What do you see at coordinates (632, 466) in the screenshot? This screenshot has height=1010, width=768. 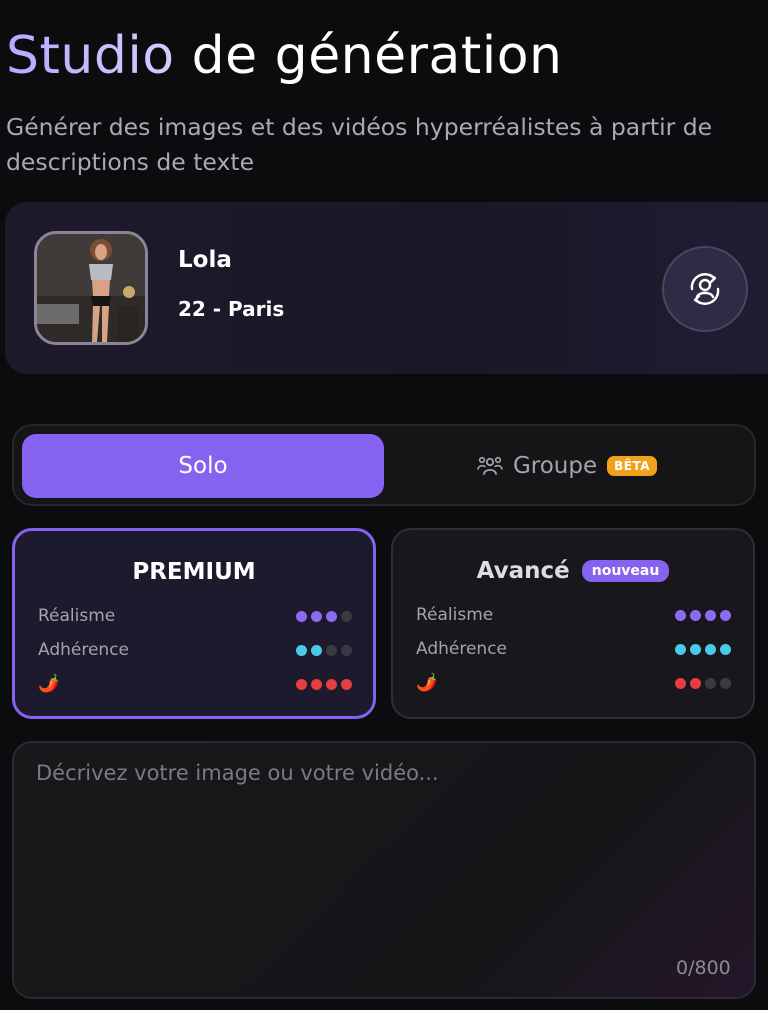 I see `beta-badge: BÊTA` at bounding box center [632, 466].